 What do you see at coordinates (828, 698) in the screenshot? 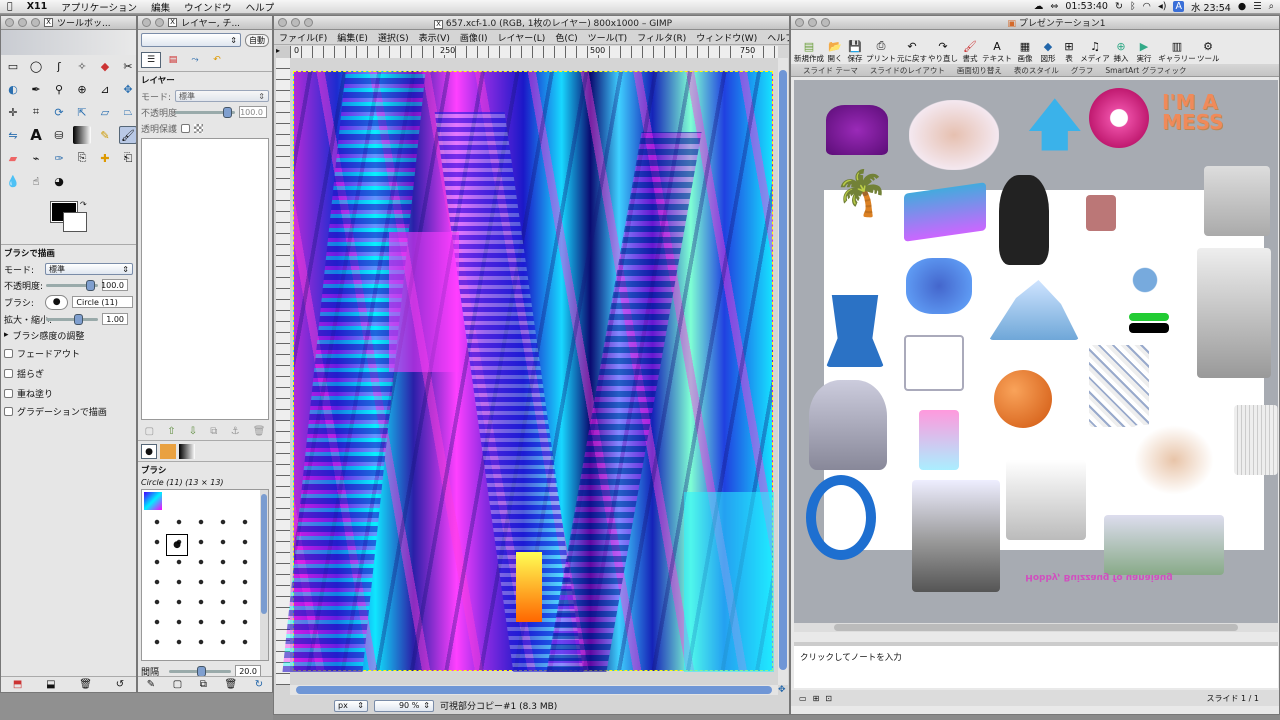
I see `slideshow-view-icon: ⊡` at bounding box center [828, 698].